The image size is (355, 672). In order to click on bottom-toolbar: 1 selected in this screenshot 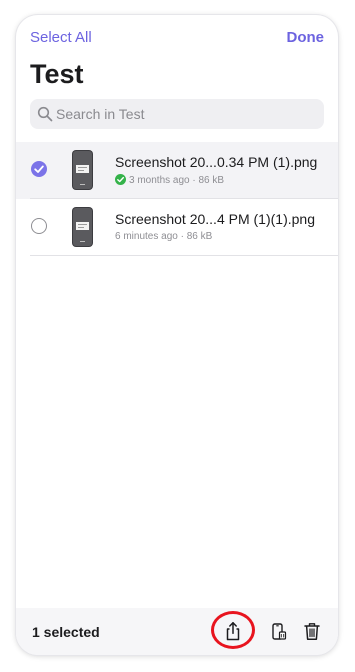, I will do `click(177, 631)`.